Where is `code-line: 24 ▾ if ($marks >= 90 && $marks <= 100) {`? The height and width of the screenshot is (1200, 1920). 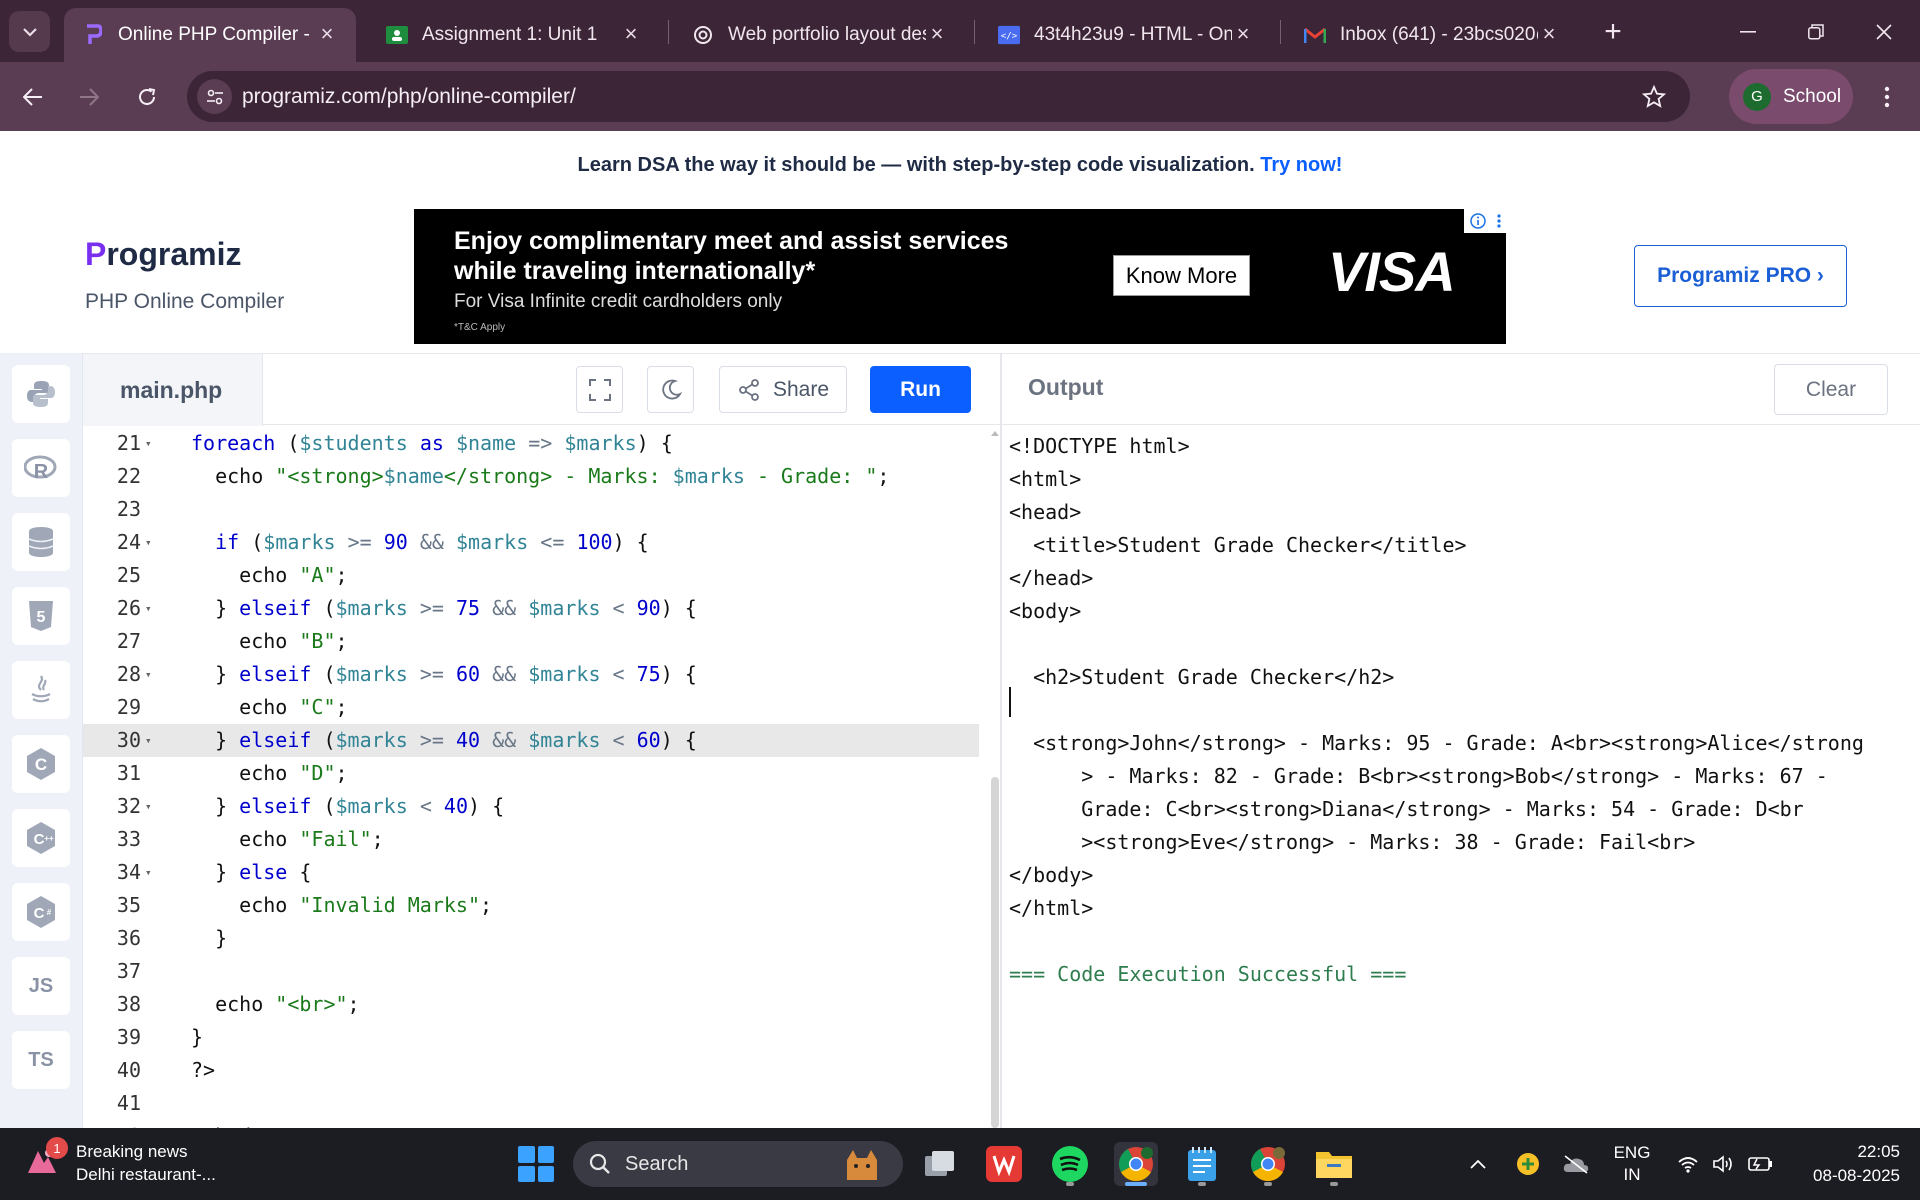 code-line: 24 ▾ if ($marks >= 90 && $marks <= 100) { is located at coordinates (531, 542).